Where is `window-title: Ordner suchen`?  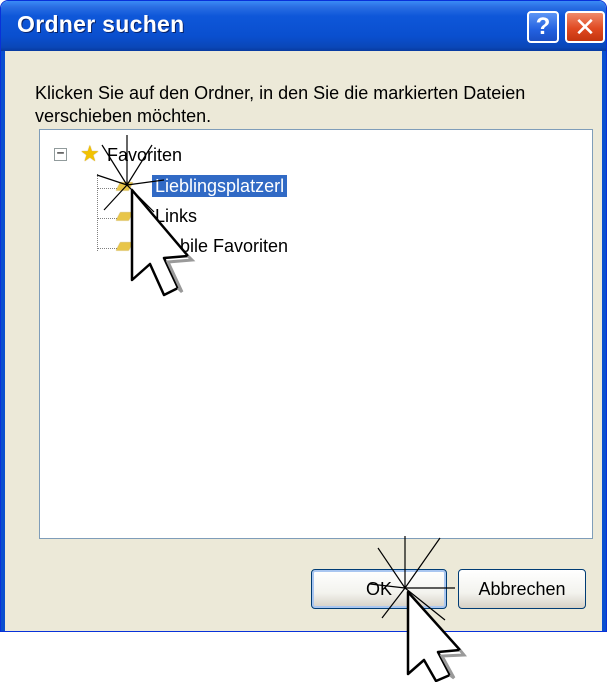
window-title: Ordner suchen is located at coordinates (101, 24).